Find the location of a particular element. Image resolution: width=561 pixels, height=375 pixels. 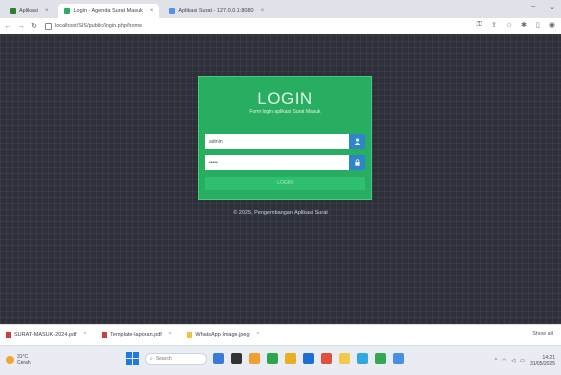

download-item: WhatsApp Image.jpeg ^ is located at coordinates (223, 335).